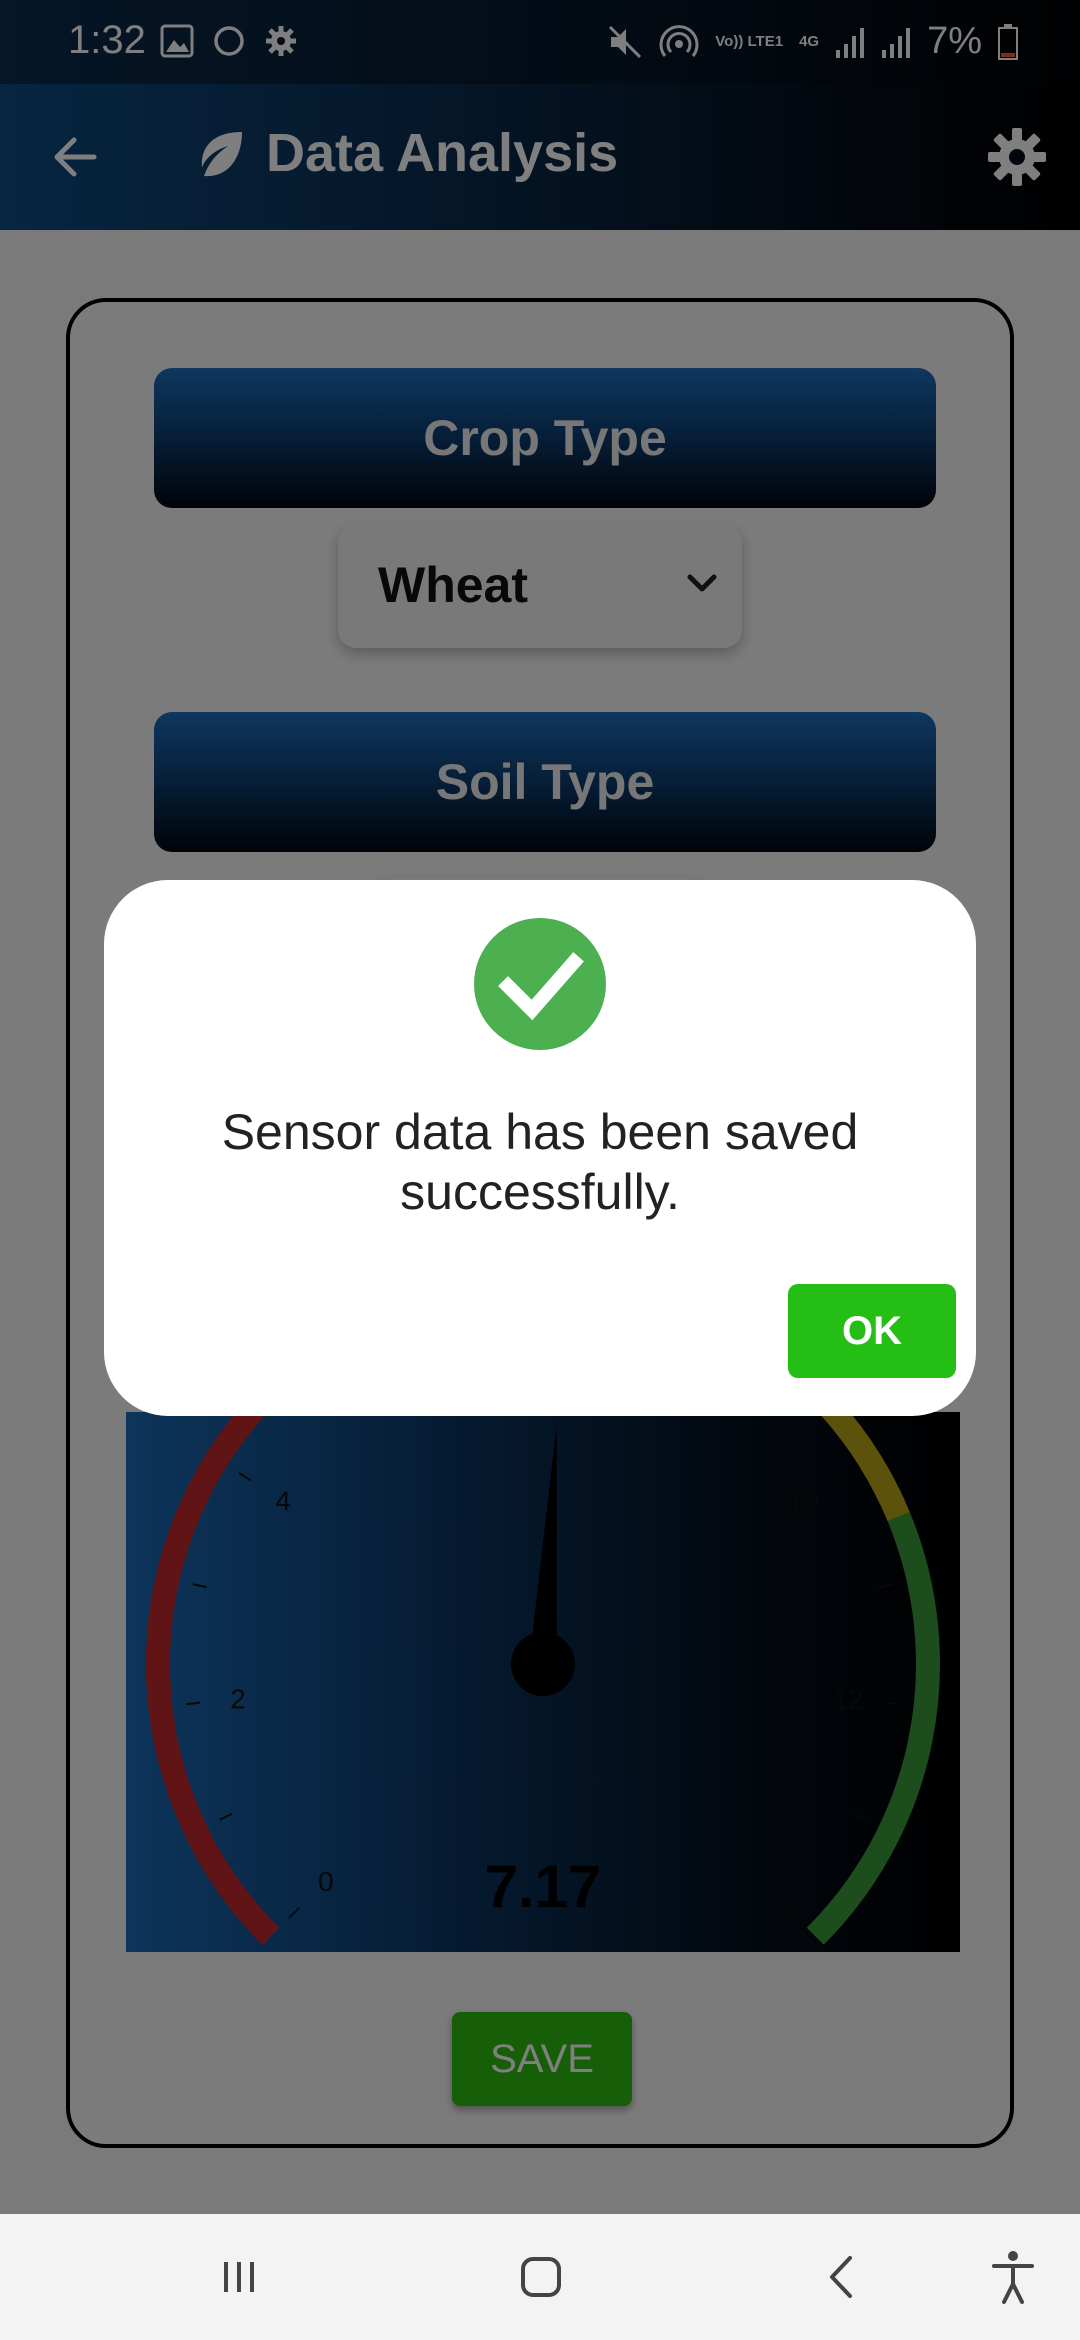  Describe the element at coordinates (872, 1331) in the screenshot. I see `ok-button: OK` at that location.